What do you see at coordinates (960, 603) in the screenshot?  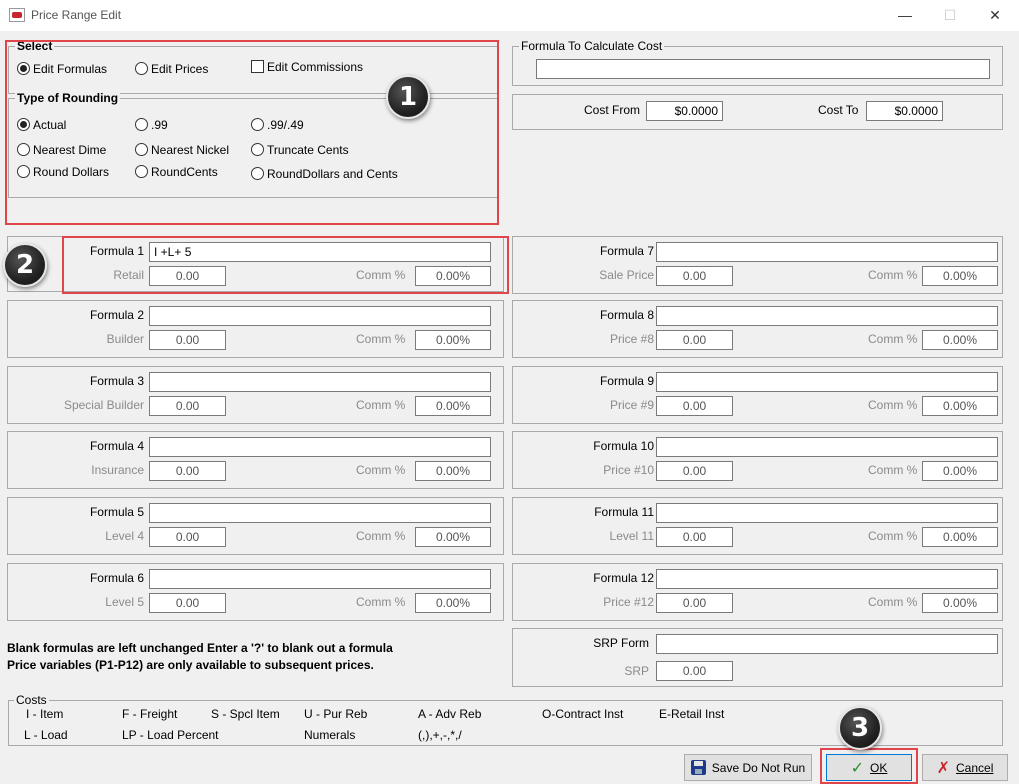 I see `formula-12-comm-input: 0.00%` at bounding box center [960, 603].